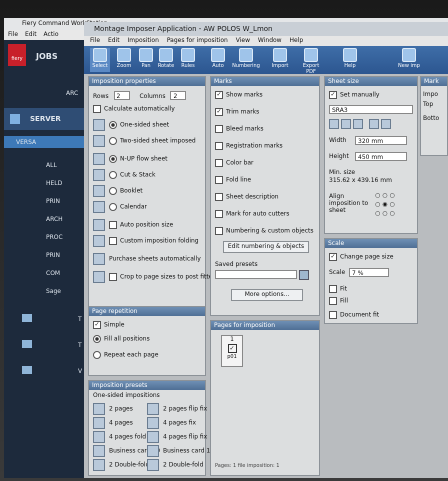 The height and width of the screenshot is (481, 448). What do you see at coordinates (338, 289) in the screenshot?
I see `fit-row: Fit` at bounding box center [338, 289].